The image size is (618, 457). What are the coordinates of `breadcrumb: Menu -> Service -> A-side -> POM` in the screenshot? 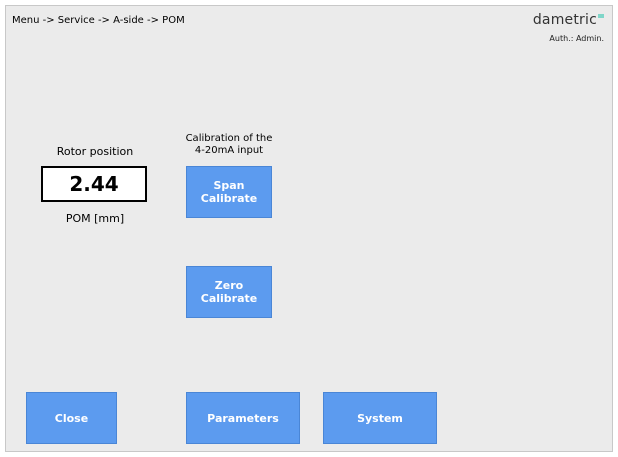 It's located at (98, 20).